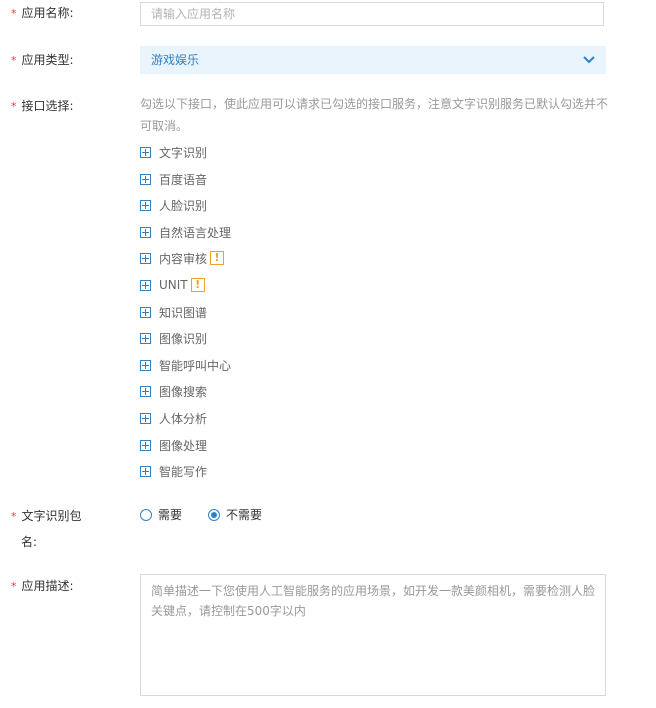  I want to click on service-item: 智能呼叫中心, so click(185, 365).